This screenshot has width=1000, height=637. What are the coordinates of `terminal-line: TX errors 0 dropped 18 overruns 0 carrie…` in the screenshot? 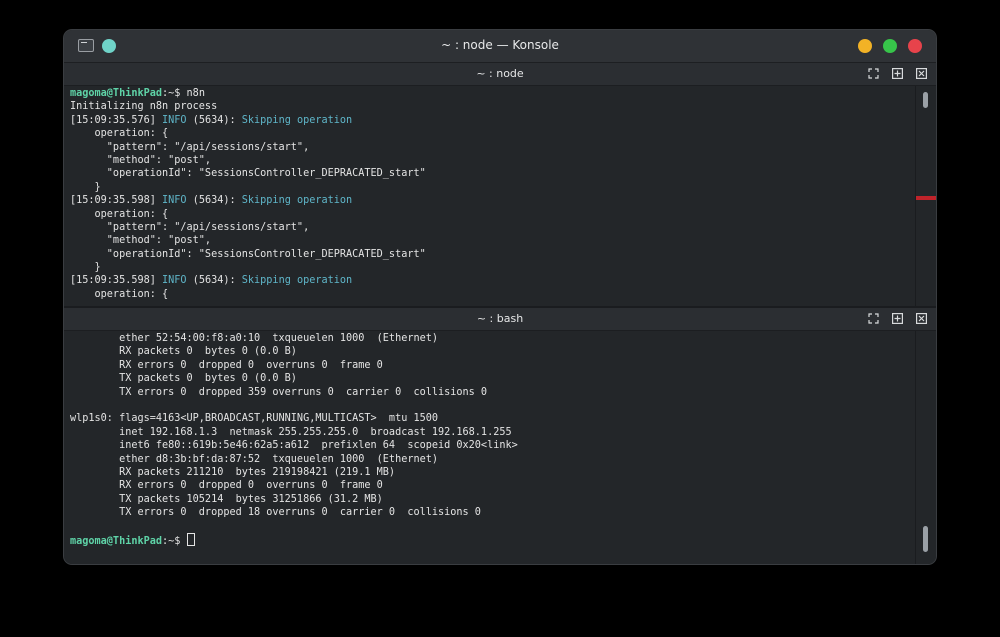 It's located at (490, 512).